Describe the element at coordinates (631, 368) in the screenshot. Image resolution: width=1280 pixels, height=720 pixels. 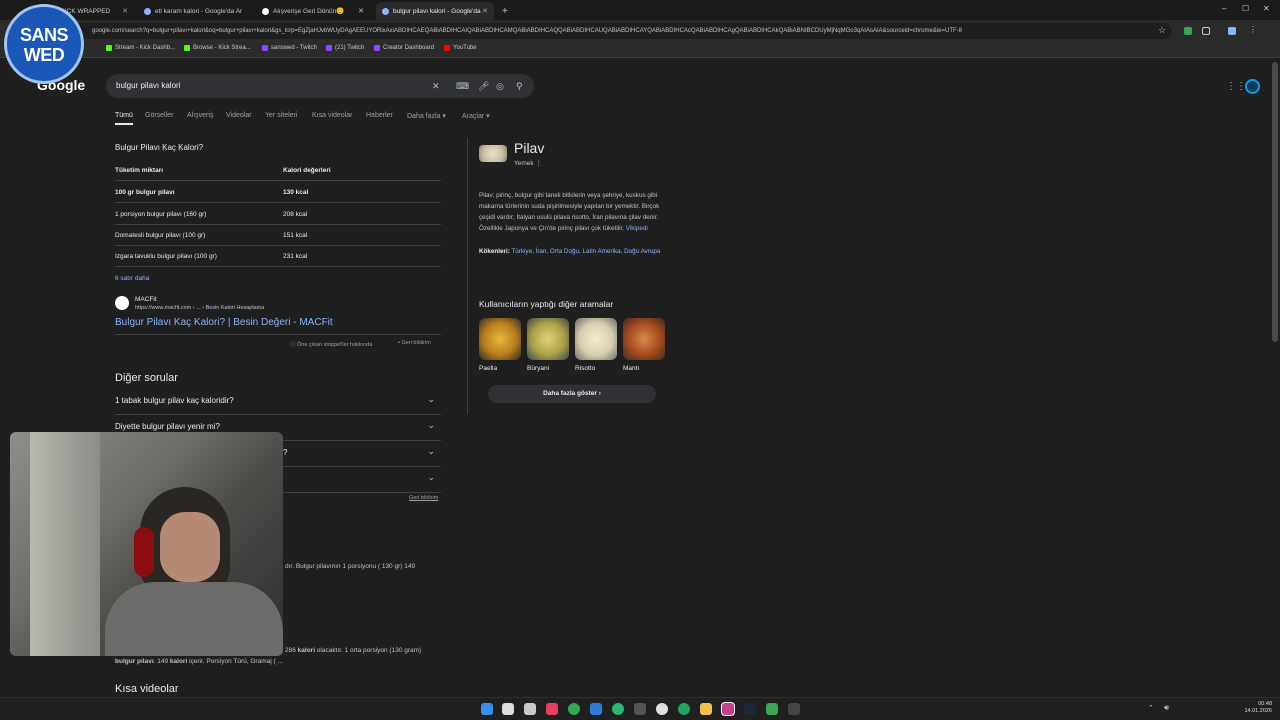
I see `related-label: Mantı` at that location.